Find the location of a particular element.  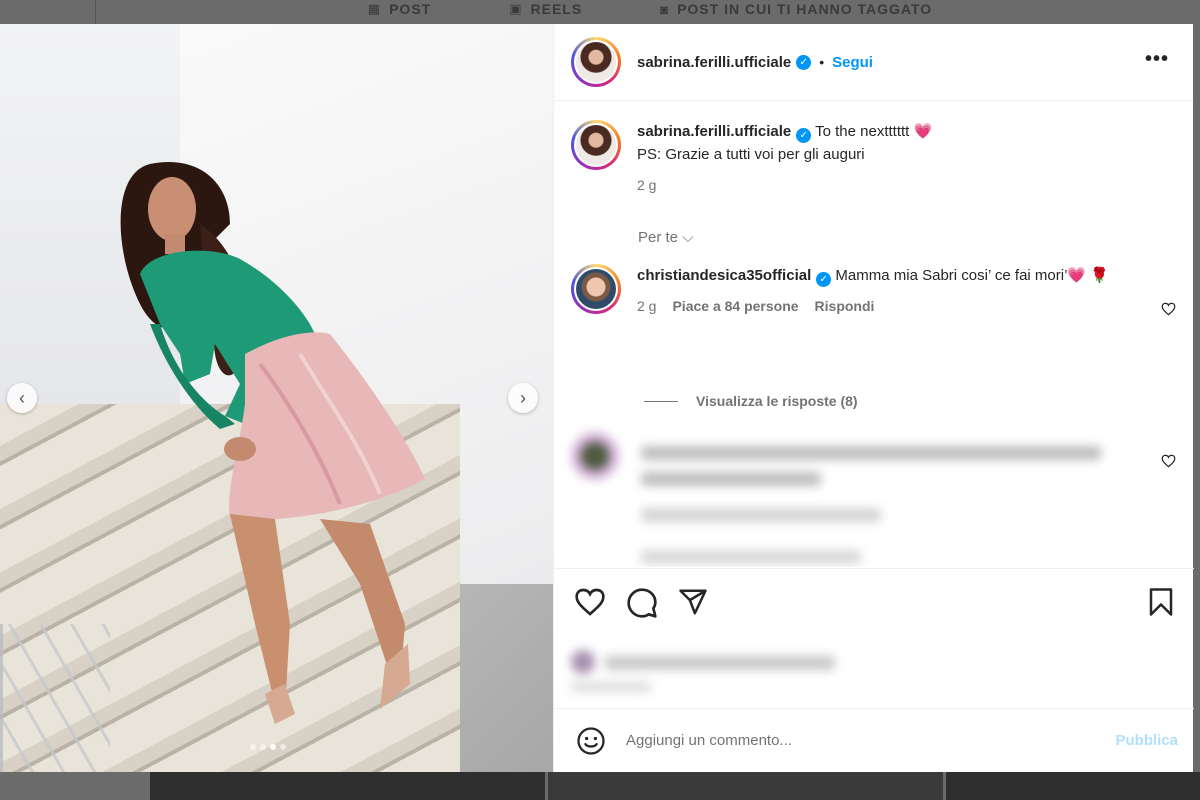

heart-emoji: 💗 is located at coordinates (923, 131).